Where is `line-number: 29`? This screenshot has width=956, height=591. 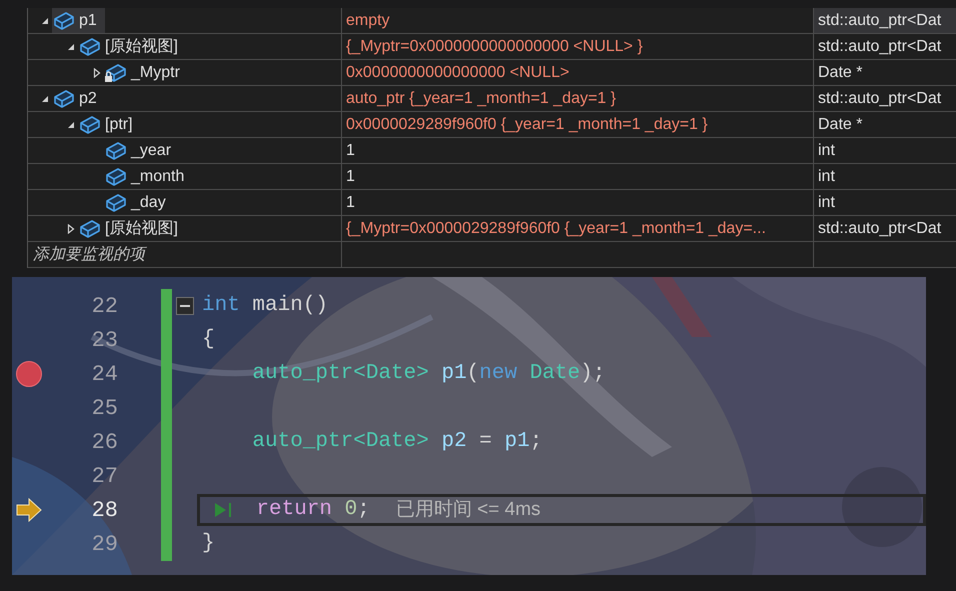
line-number: 29 is located at coordinates (104, 544).